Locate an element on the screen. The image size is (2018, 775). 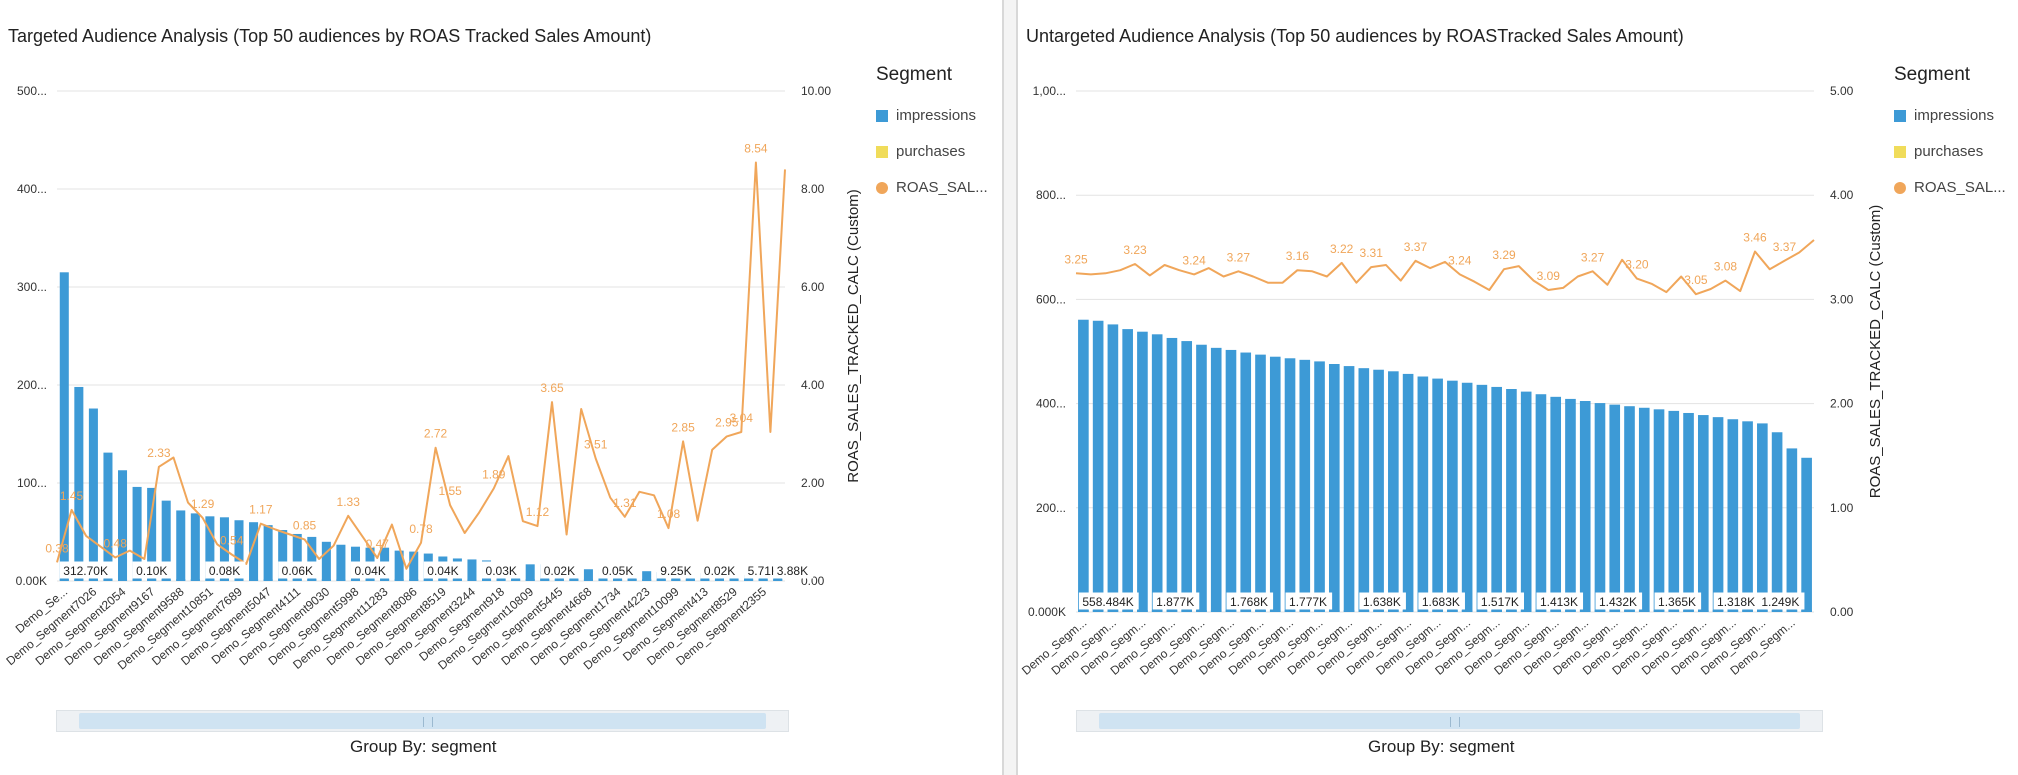
roas-data-label: 3.25 is located at coordinates (1076, 259).